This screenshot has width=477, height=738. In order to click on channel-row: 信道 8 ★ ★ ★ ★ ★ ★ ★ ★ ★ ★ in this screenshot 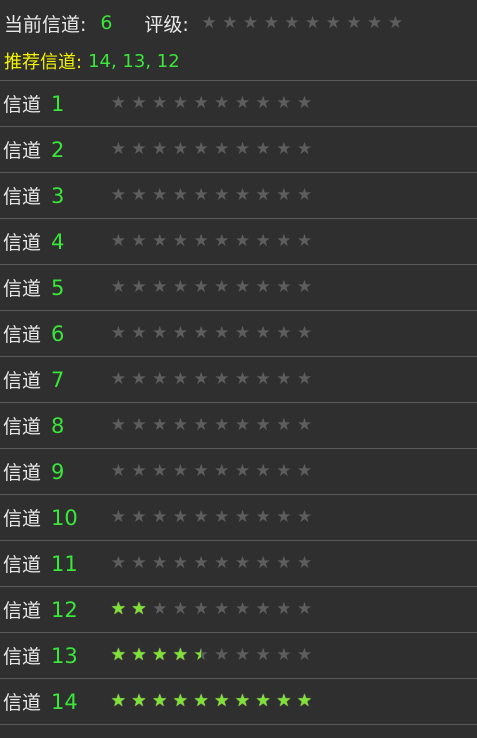, I will do `click(238, 426)`.